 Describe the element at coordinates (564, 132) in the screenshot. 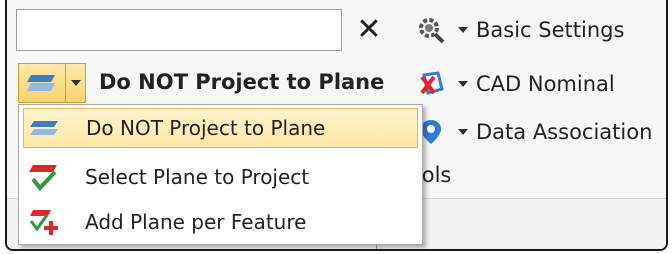

I see `data-association-label: Data Association` at that location.